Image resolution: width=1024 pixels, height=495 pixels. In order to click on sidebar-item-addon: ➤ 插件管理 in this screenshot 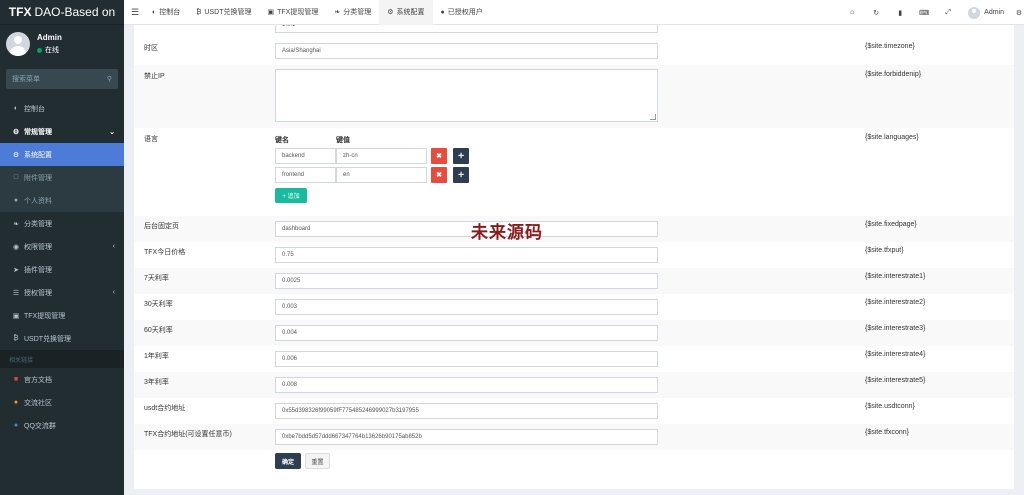, I will do `click(62, 269)`.